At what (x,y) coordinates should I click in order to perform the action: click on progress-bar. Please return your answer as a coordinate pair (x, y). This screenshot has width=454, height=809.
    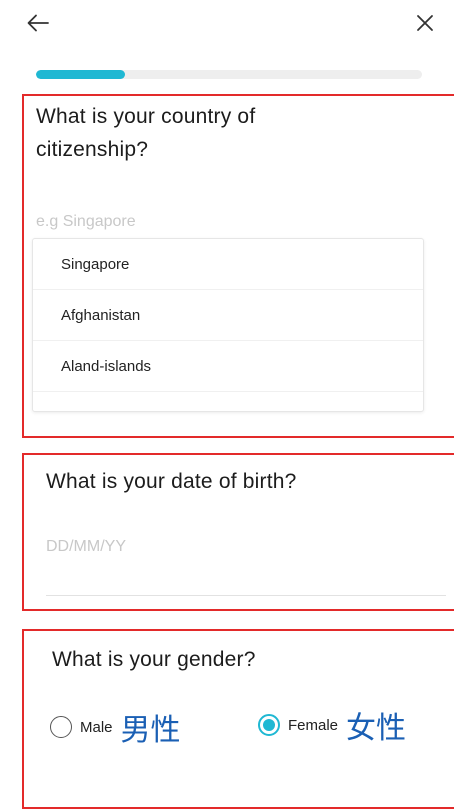
    Looking at the image, I should click on (229, 74).